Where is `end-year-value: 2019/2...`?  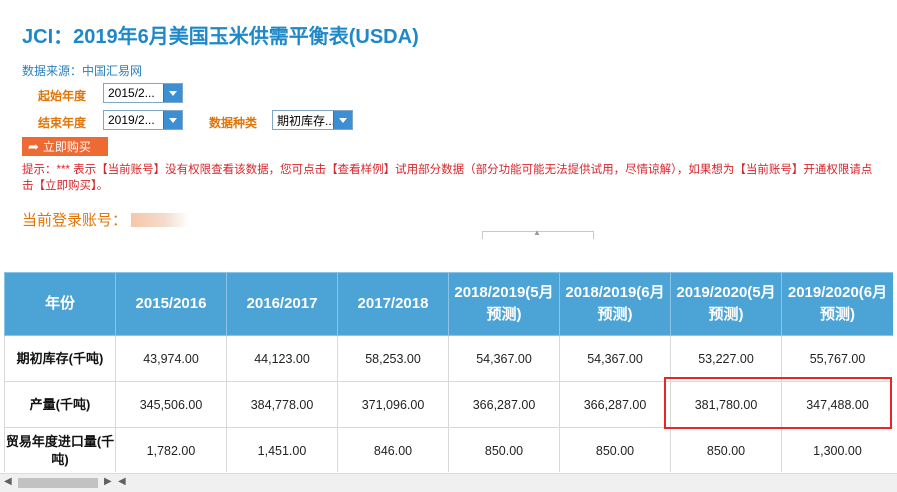
end-year-value: 2019/2... is located at coordinates (131, 120).